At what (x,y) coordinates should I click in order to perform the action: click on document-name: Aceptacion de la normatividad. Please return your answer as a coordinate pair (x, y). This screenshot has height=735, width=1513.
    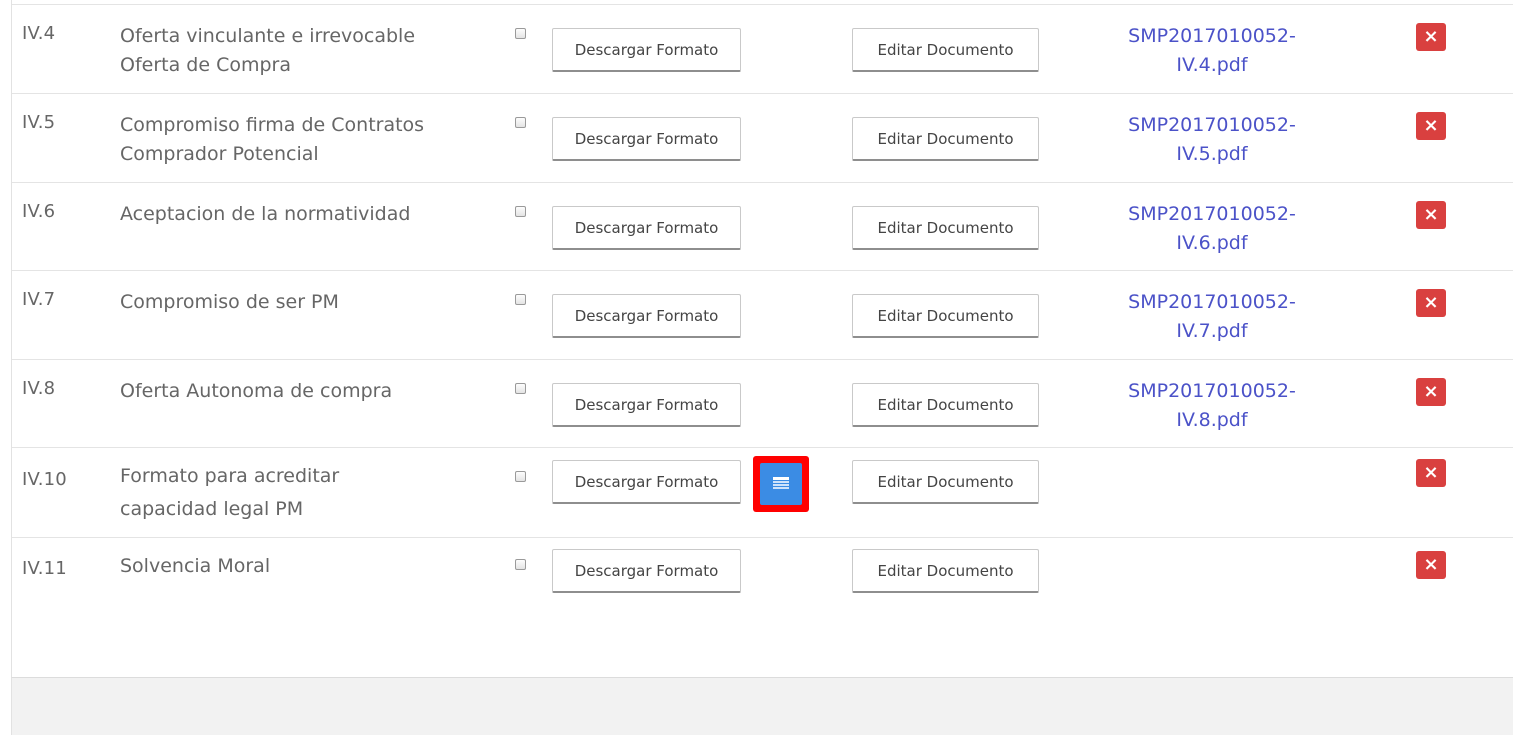
    Looking at the image, I should click on (305, 214).